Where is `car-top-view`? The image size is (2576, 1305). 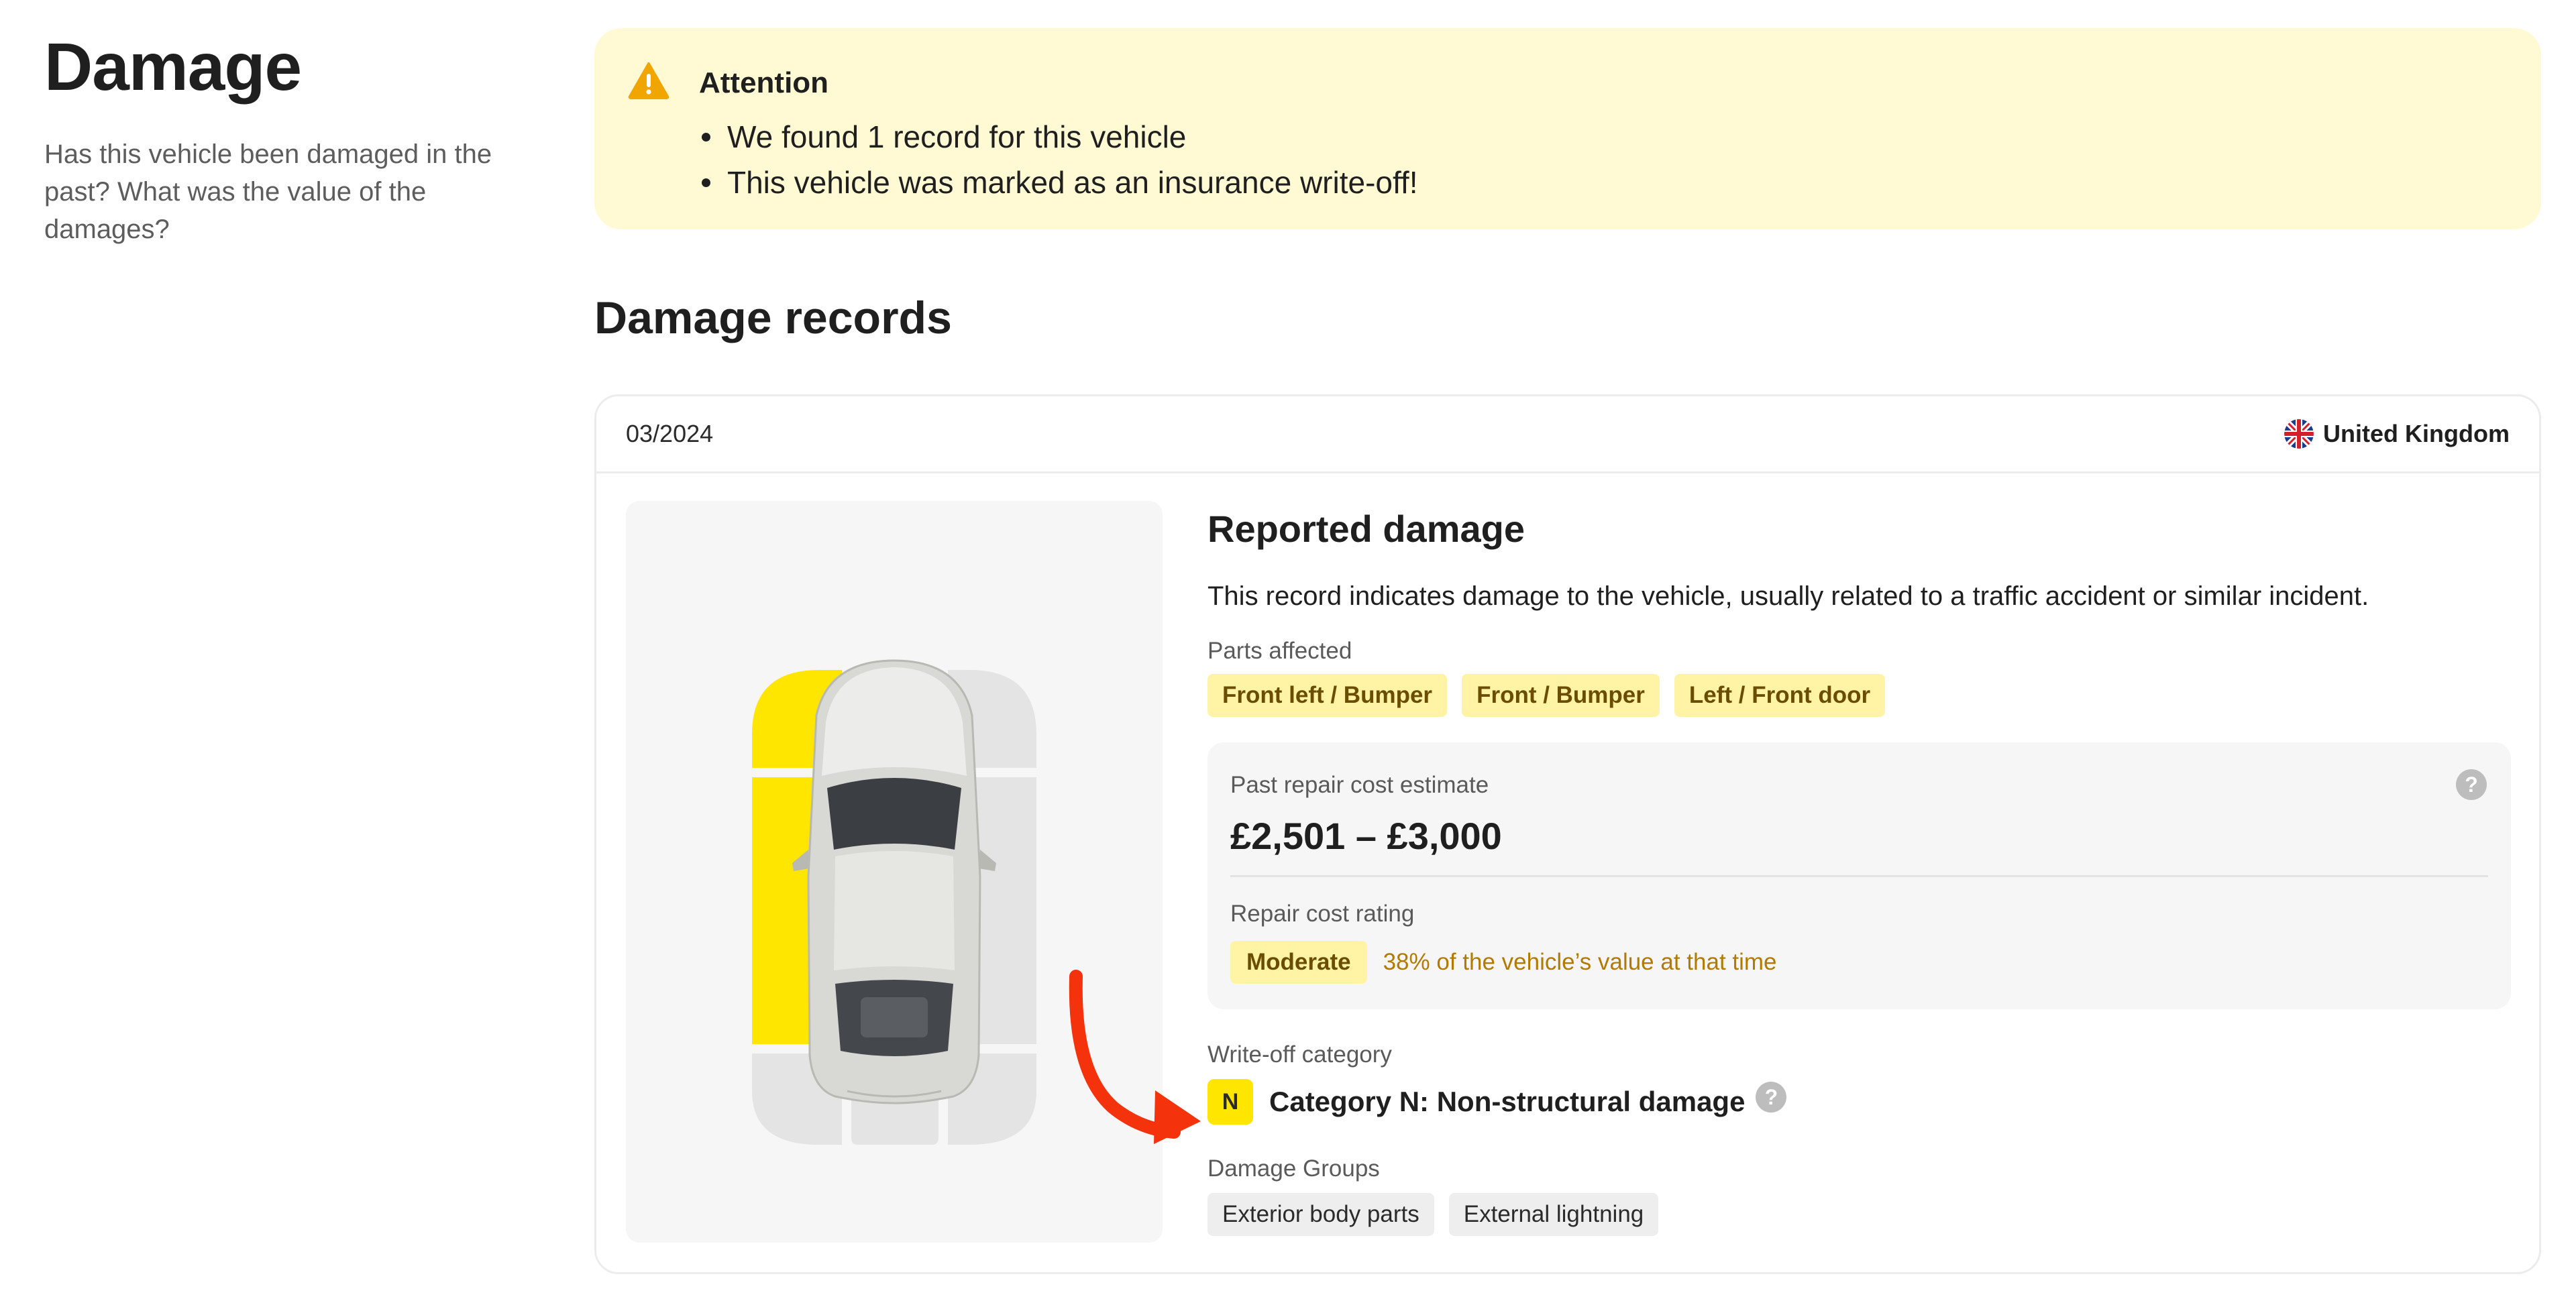
car-top-view is located at coordinates (894, 881).